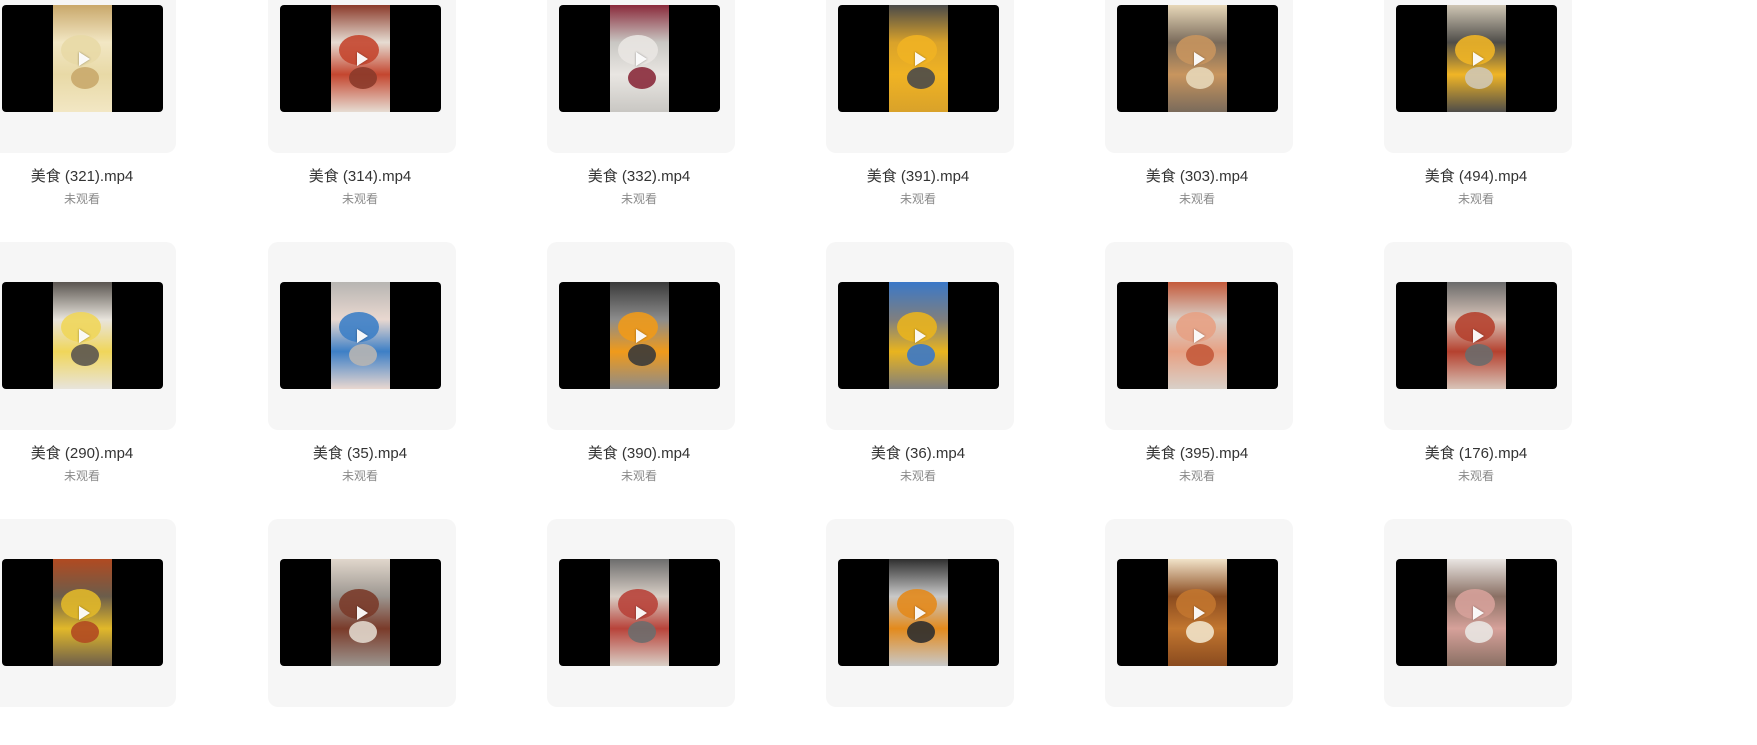 The width and height of the screenshot is (1757, 745). I want to click on video-file-name: 美食 (290).mp4, so click(91, 452).